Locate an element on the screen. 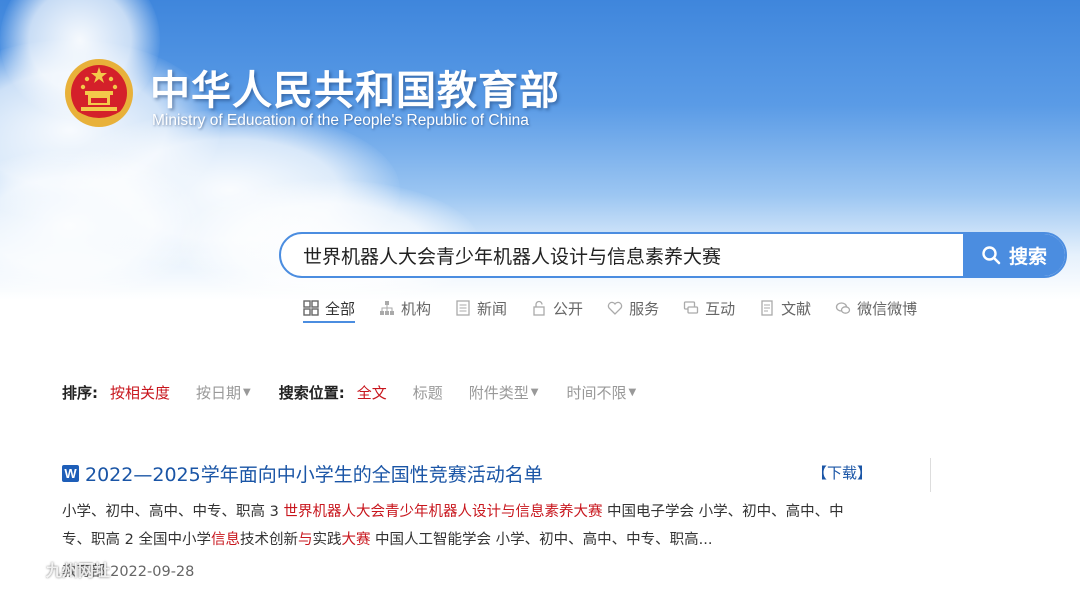 The width and height of the screenshot is (1080, 591). tab-label: 公开 is located at coordinates (568, 308).